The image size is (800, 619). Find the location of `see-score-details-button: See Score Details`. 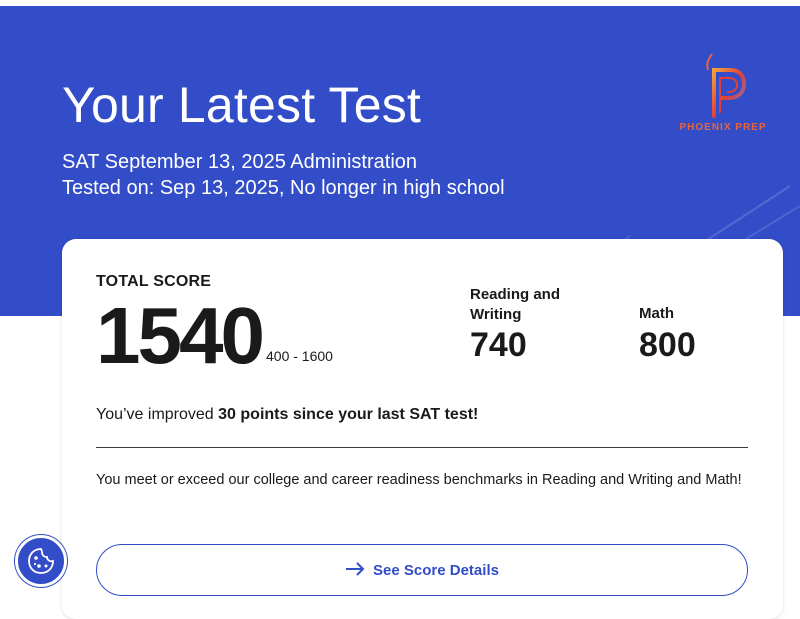

see-score-details-button: See Score Details is located at coordinates (422, 570).